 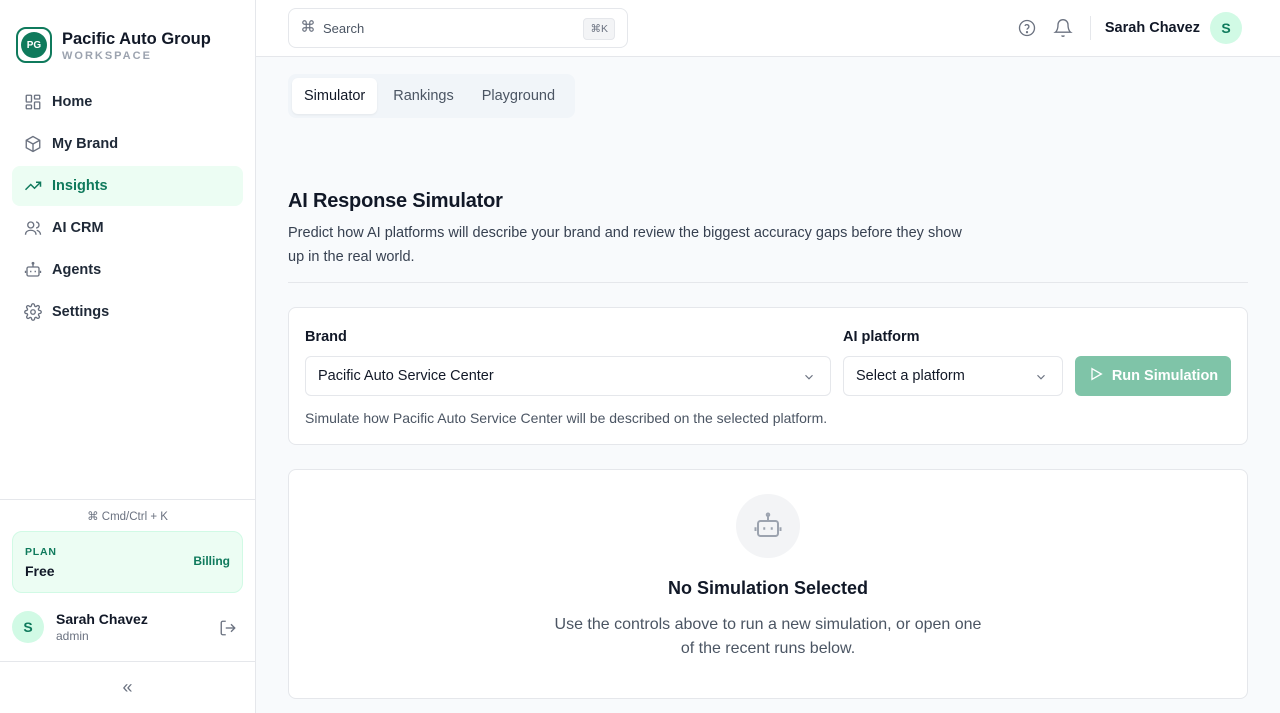 I want to click on sidebar-item-my-brand: My Brand, so click(x=127, y=144).